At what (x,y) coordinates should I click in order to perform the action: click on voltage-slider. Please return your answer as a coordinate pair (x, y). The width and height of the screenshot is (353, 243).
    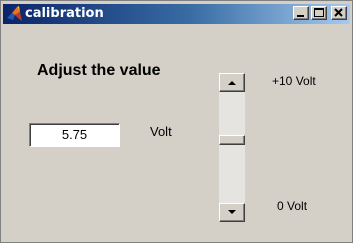
    Looking at the image, I should click on (232, 147).